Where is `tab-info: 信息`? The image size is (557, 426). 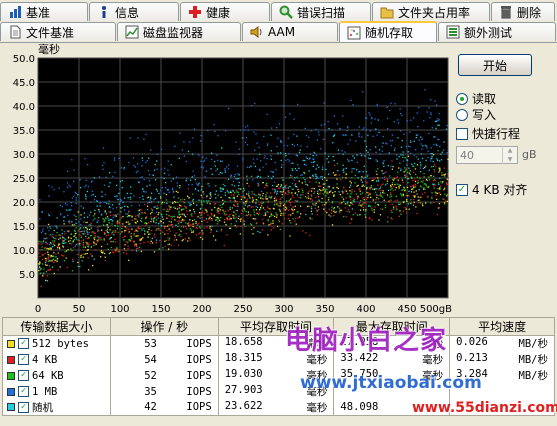
tab-info: 信息 is located at coordinates (134, 11).